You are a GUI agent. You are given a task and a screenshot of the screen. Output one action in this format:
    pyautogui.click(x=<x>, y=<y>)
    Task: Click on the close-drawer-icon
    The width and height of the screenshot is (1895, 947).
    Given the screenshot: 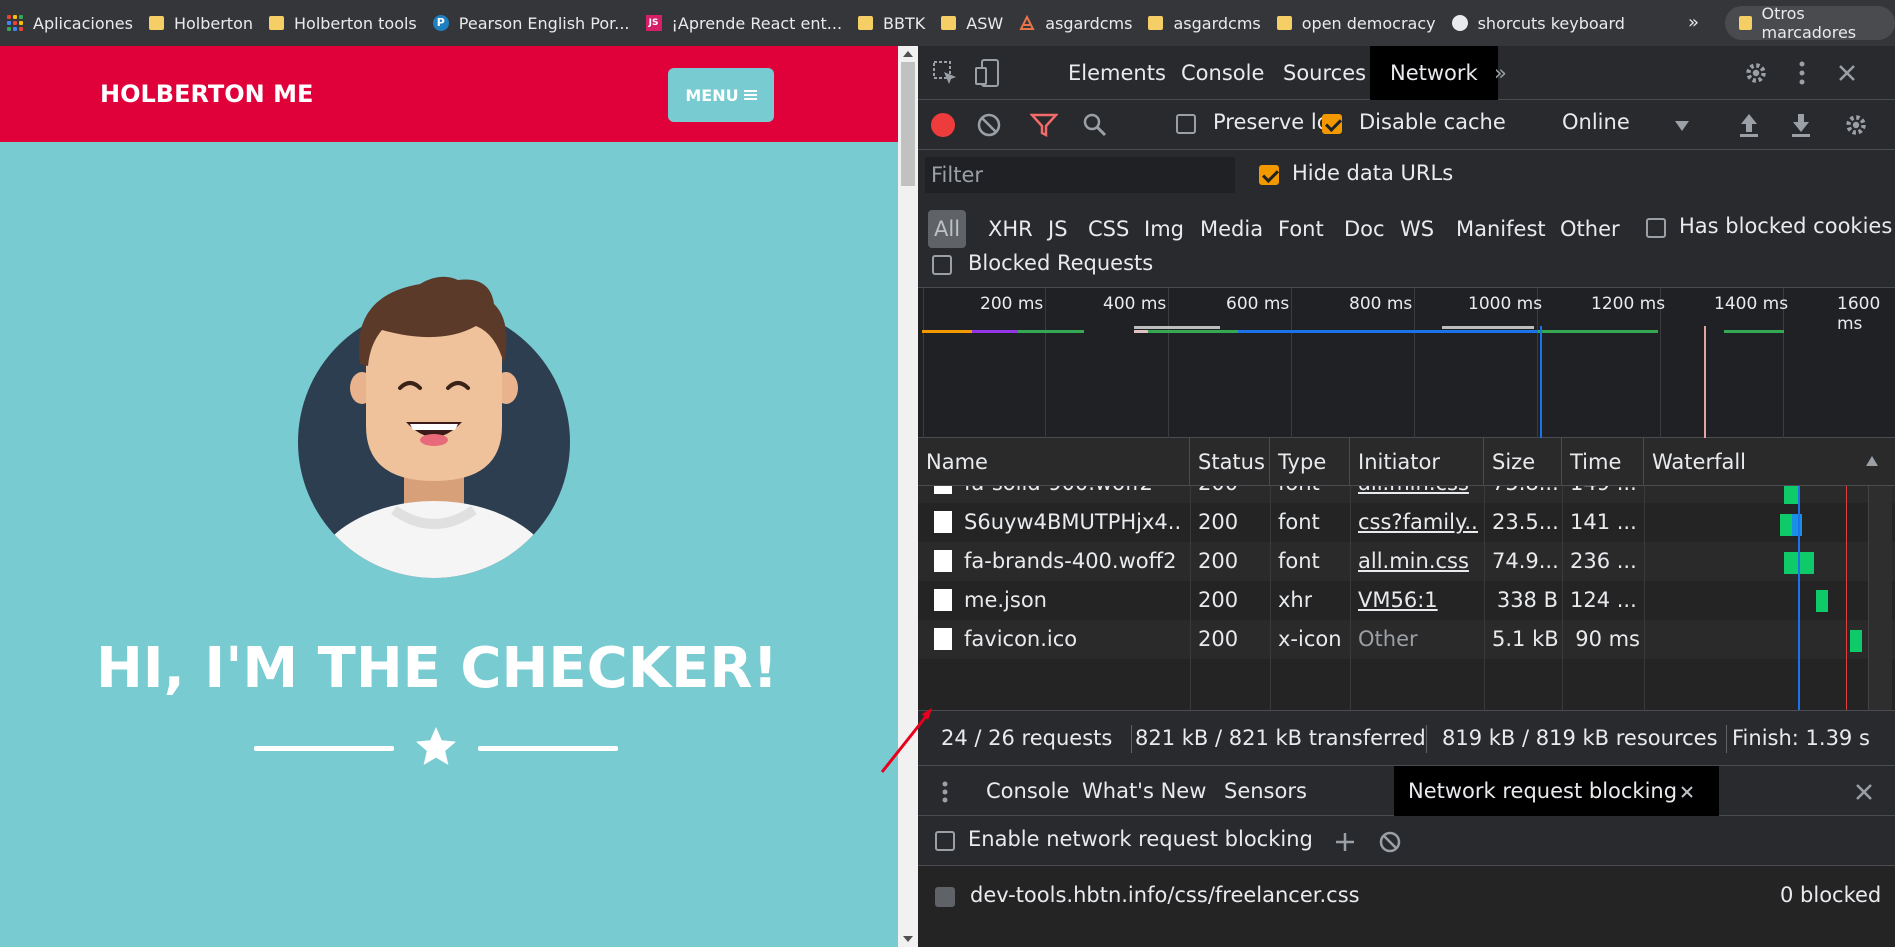 What is the action you would take?
    pyautogui.click(x=1864, y=792)
    